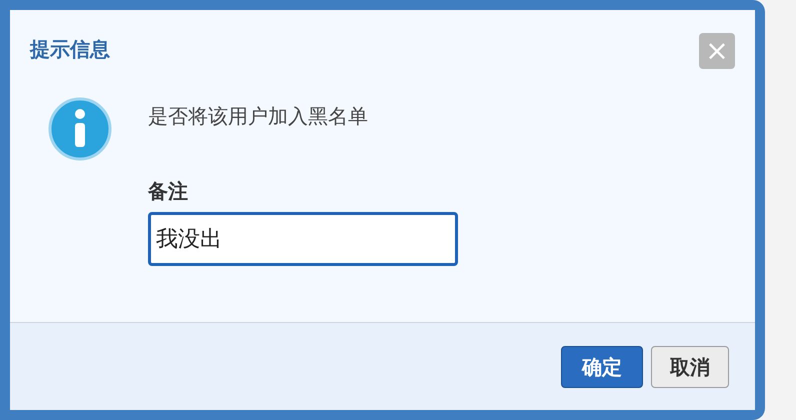  Describe the element at coordinates (602, 367) in the screenshot. I see `confirm-button: 确定` at that location.